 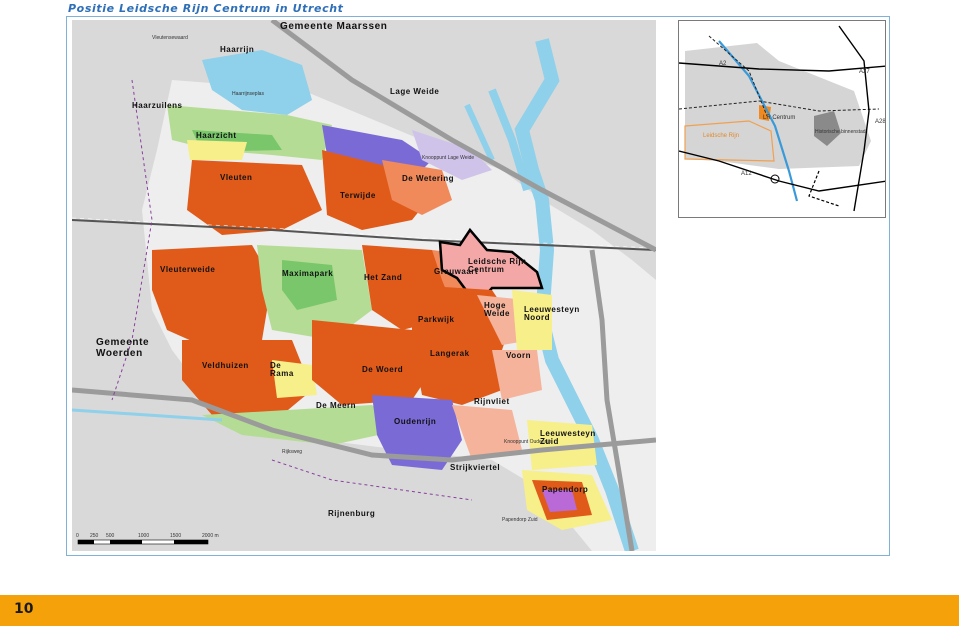 I want to click on scale-bar, so click(x=143, y=542).